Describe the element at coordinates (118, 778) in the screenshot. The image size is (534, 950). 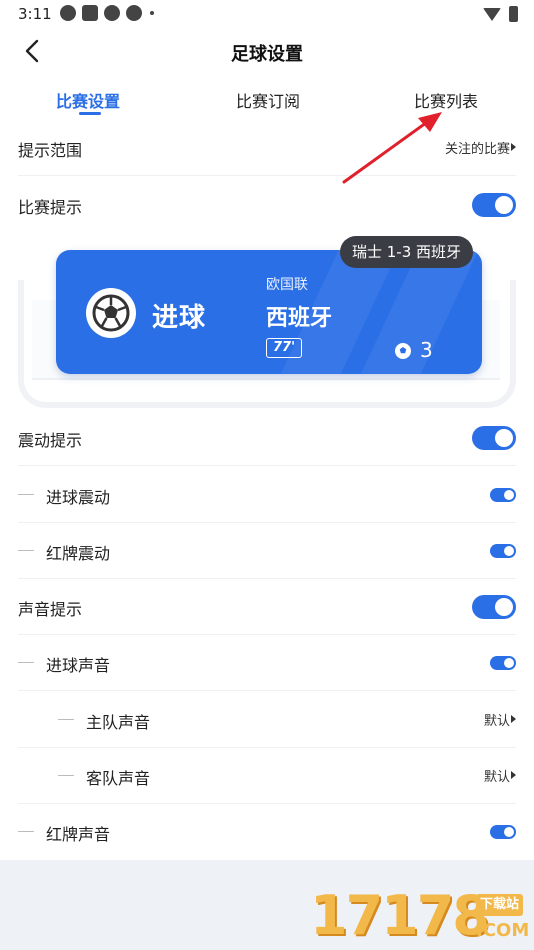
I see `setting-label: 客队声音` at that location.